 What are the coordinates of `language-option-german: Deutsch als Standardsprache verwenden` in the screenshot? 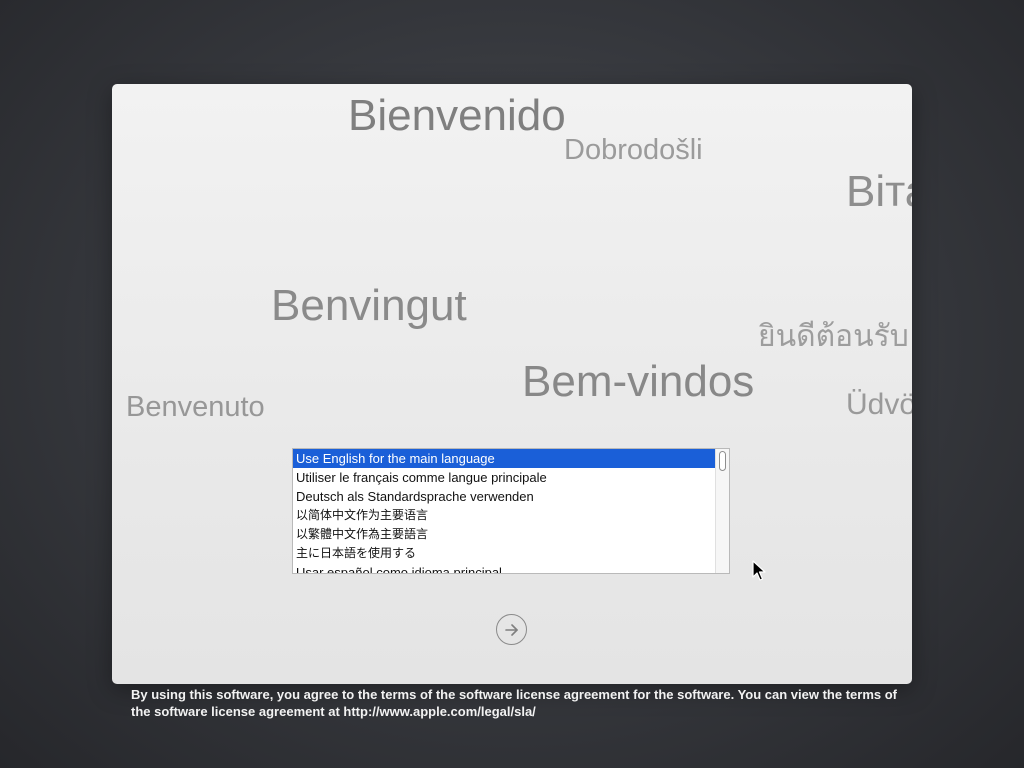 It's located at (504, 496).